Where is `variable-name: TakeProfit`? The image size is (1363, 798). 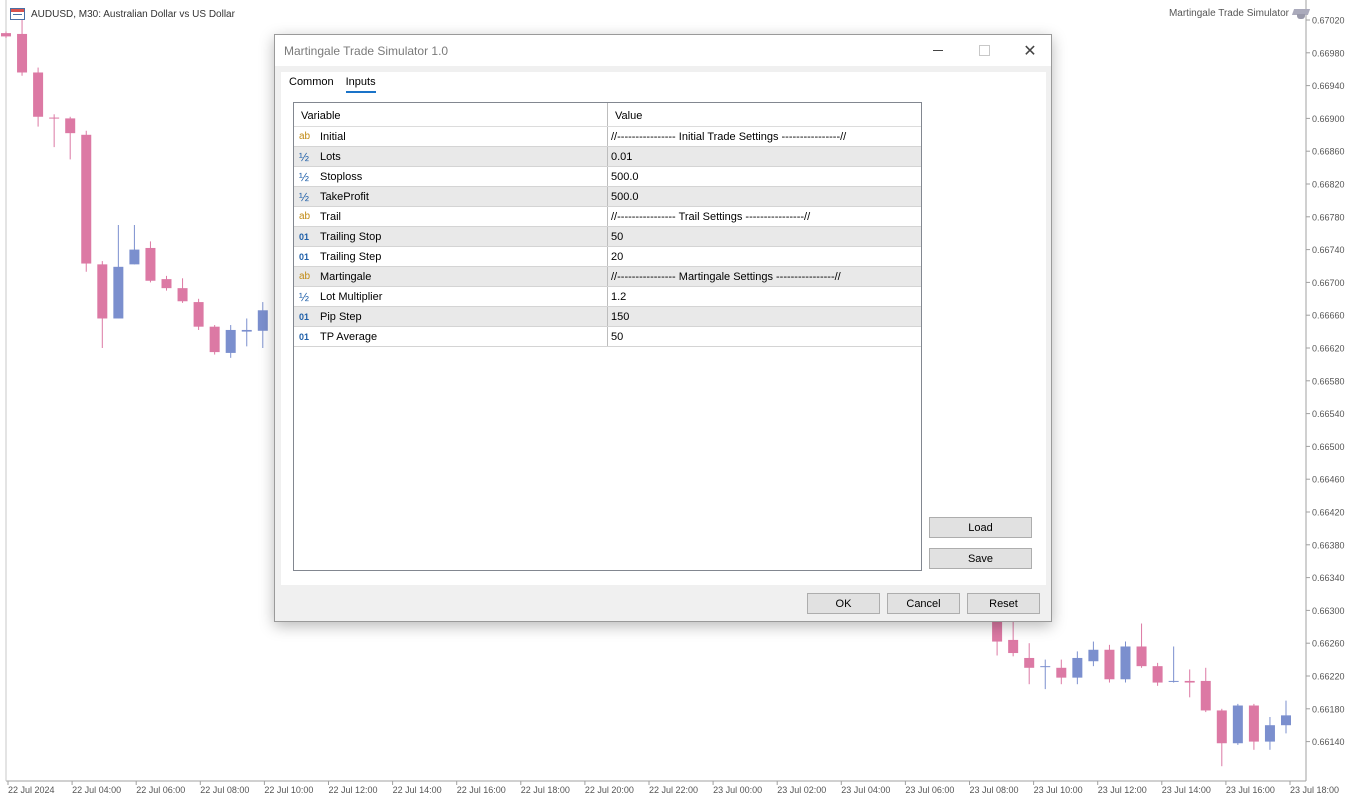
variable-name: TakeProfit is located at coordinates (344, 196).